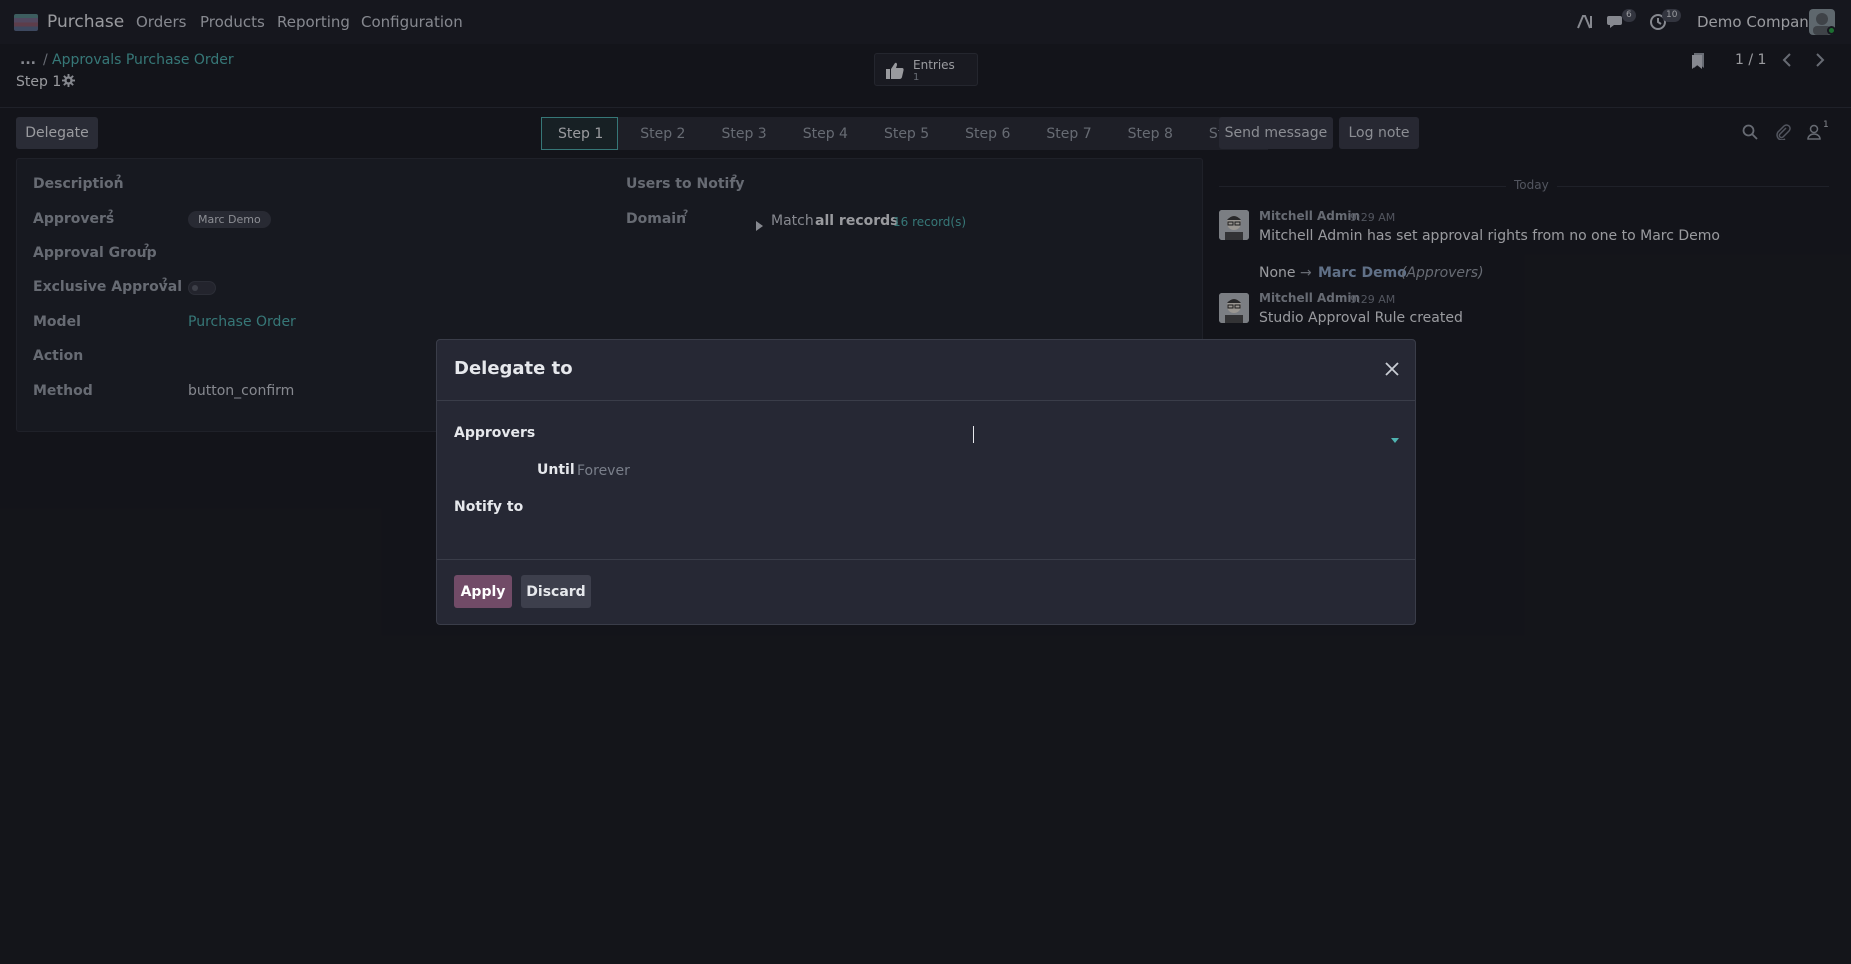  What do you see at coordinates (926, 370) in the screenshot?
I see `dialog-header: Delegate to` at bounding box center [926, 370].